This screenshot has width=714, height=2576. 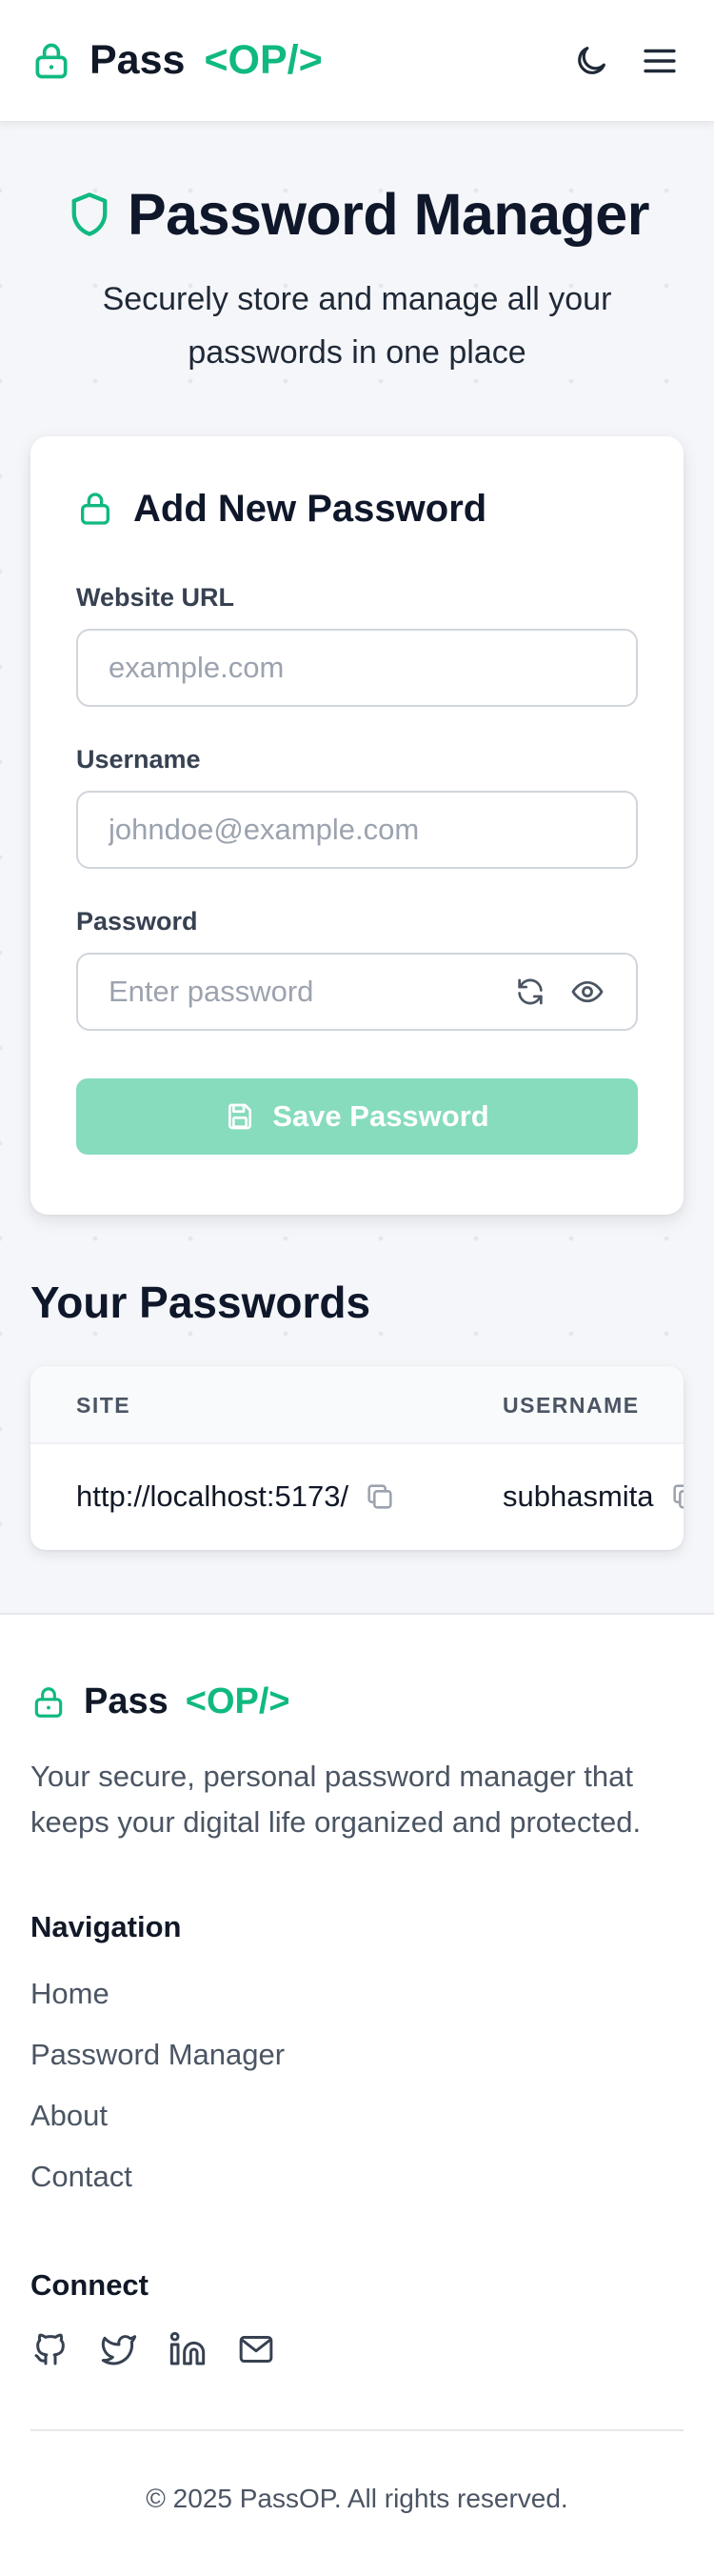 I want to click on password-actions, so click(x=548, y=992).